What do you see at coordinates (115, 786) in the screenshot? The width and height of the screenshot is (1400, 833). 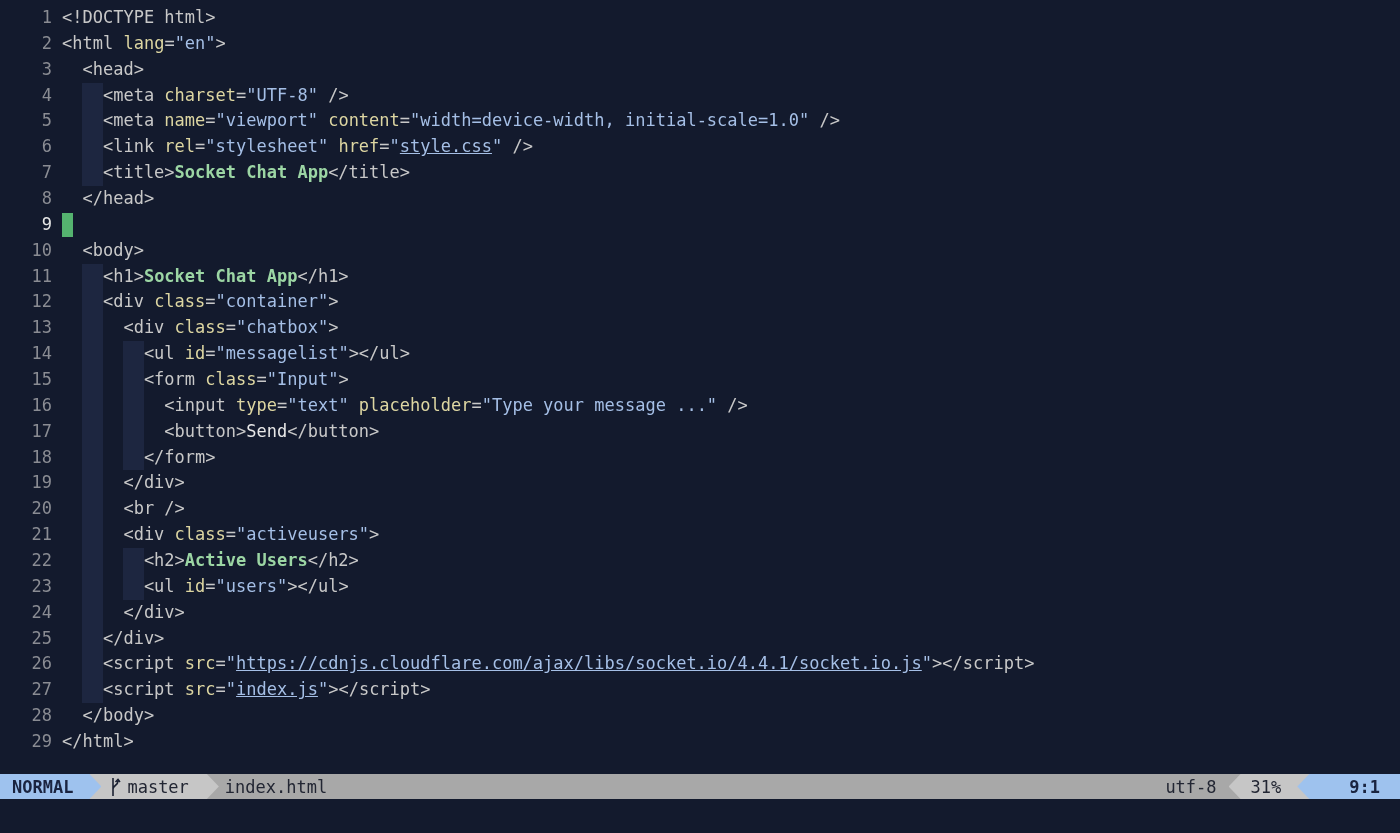 I see `branch-icon` at bounding box center [115, 786].